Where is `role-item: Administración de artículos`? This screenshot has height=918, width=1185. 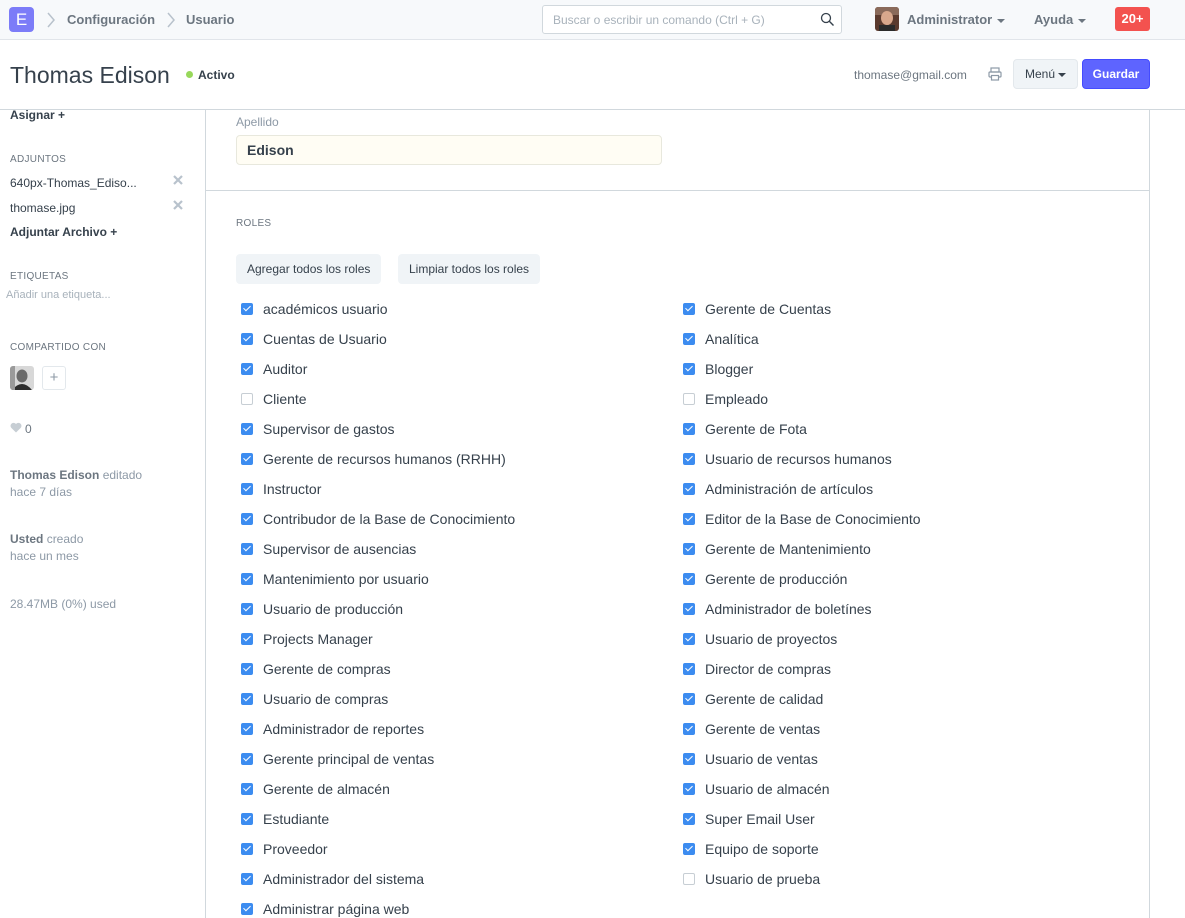
role-item: Administración de artículos is located at coordinates (778, 489).